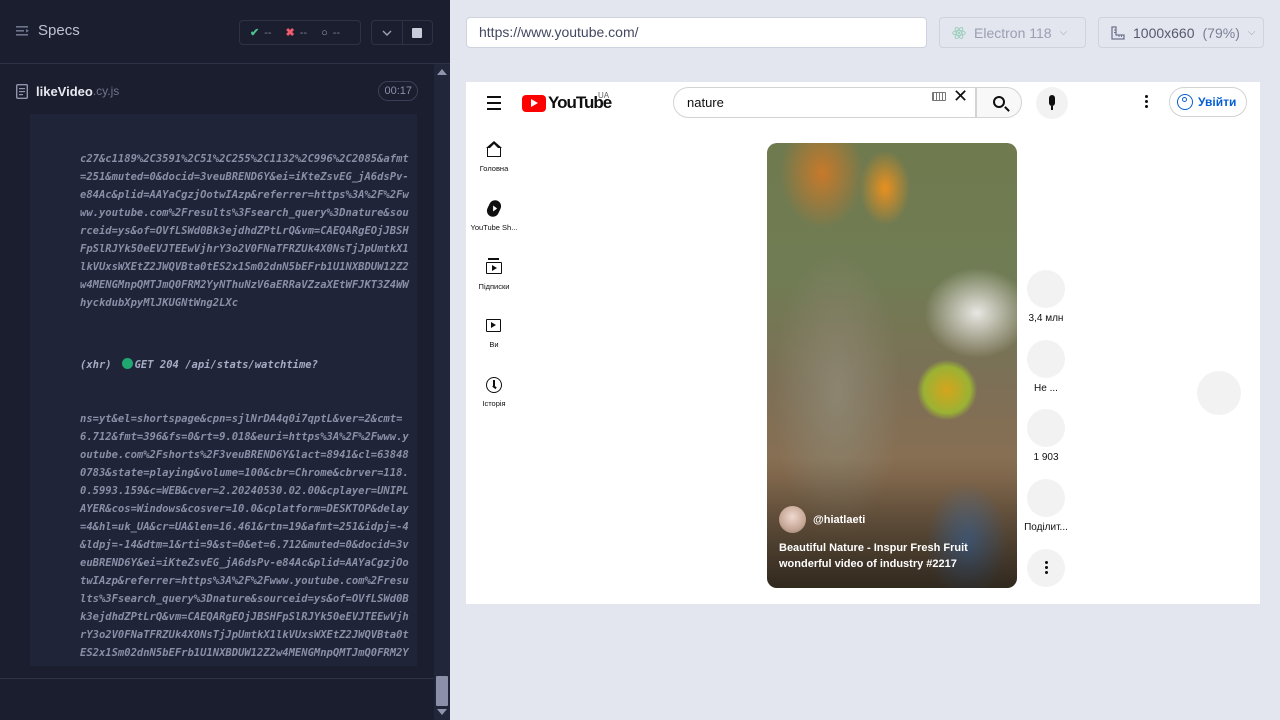  Describe the element at coordinates (261, 33) in the screenshot. I see `passed-stat: ✔ --` at that location.